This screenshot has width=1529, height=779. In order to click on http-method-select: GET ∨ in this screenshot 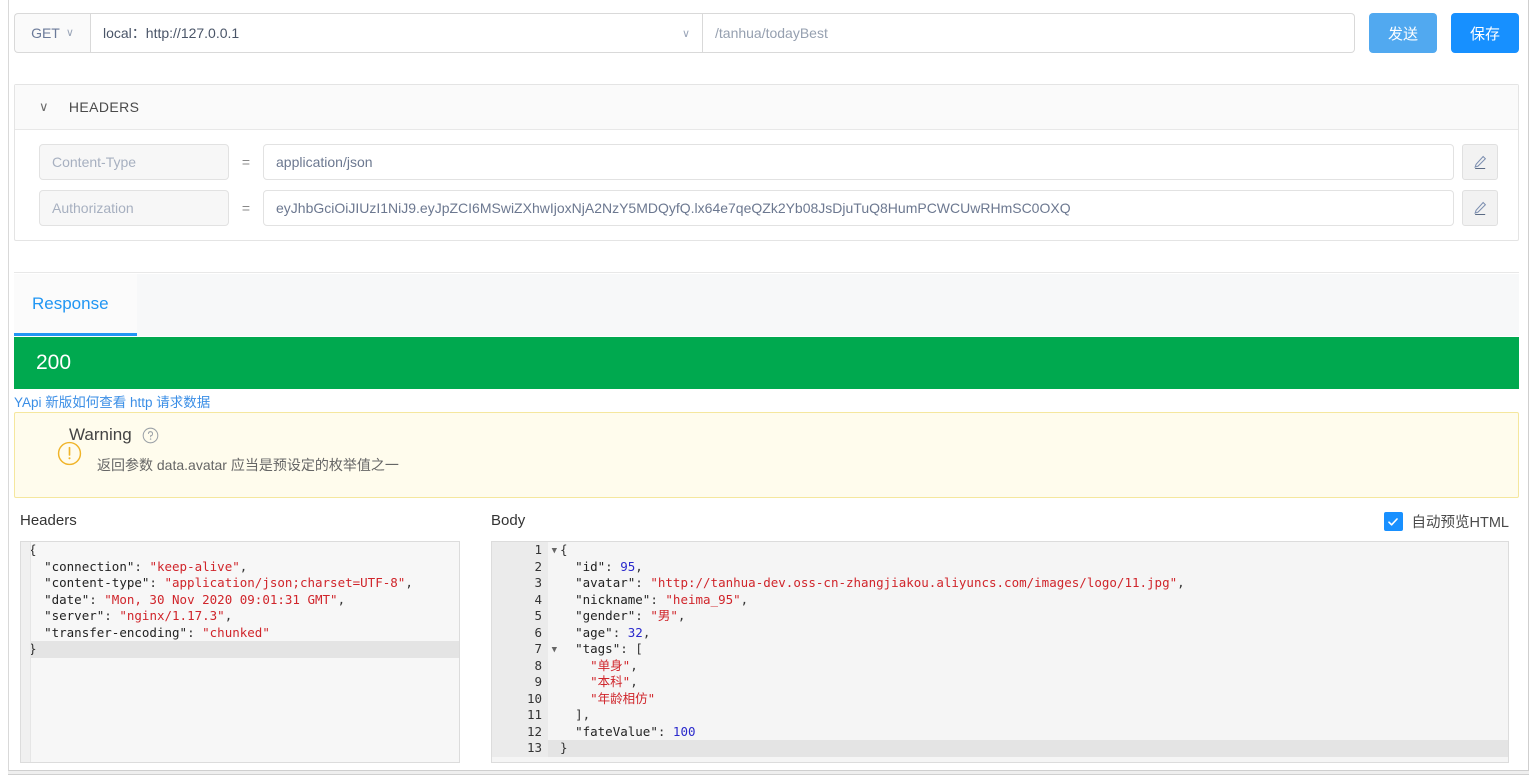, I will do `click(52, 33)`.